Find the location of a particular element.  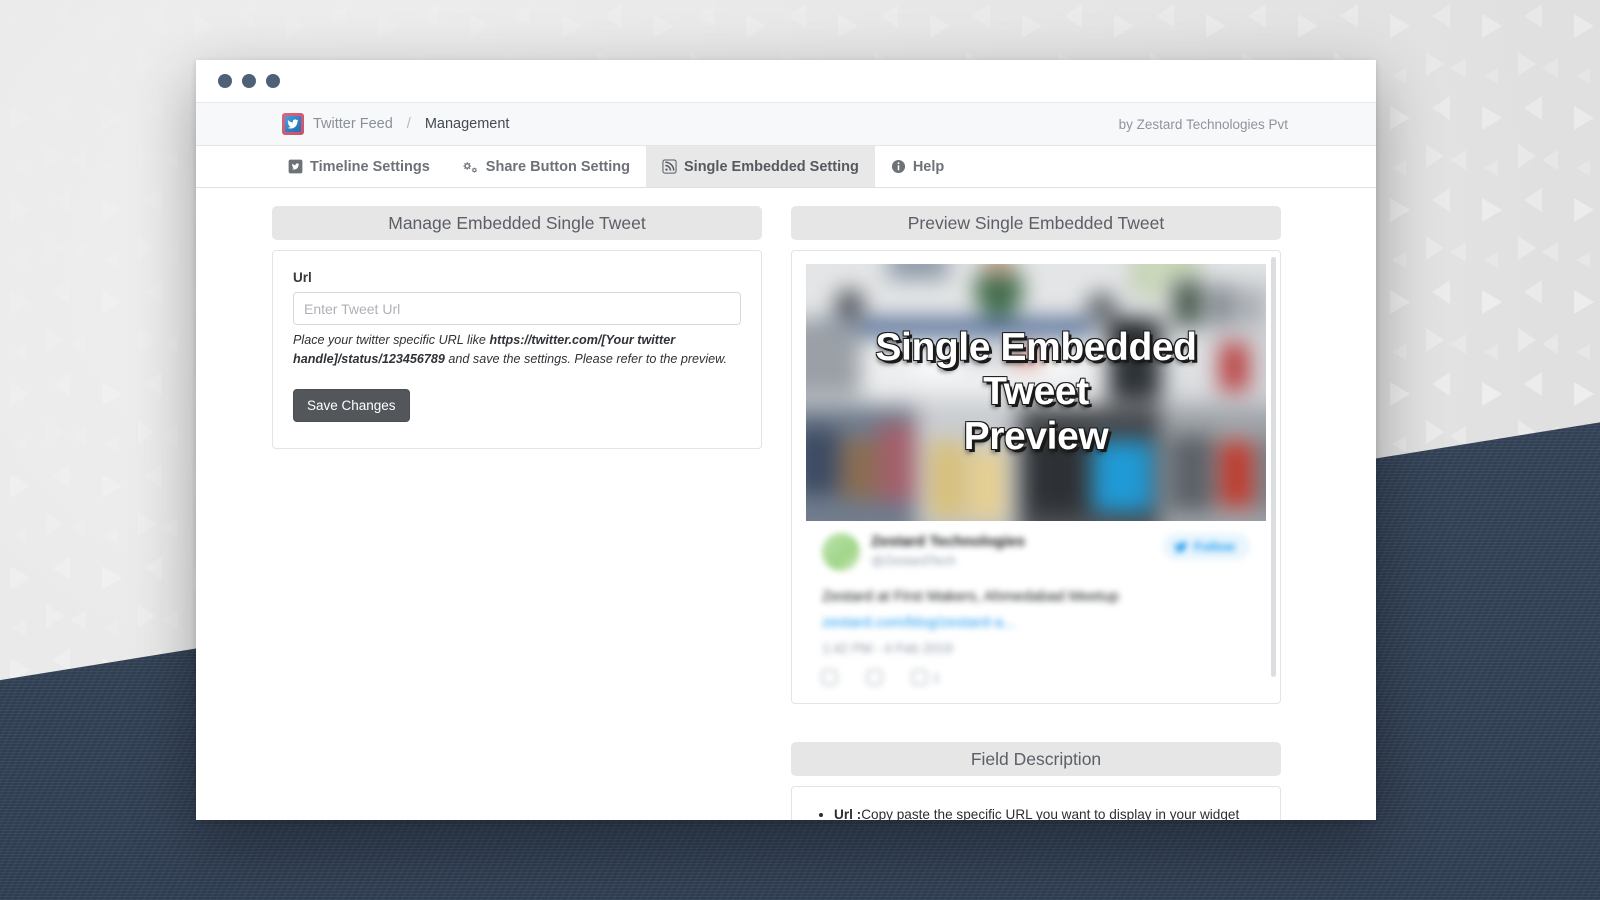

tweet-display-name: Zestard Technologies is located at coordinates (948, 541).